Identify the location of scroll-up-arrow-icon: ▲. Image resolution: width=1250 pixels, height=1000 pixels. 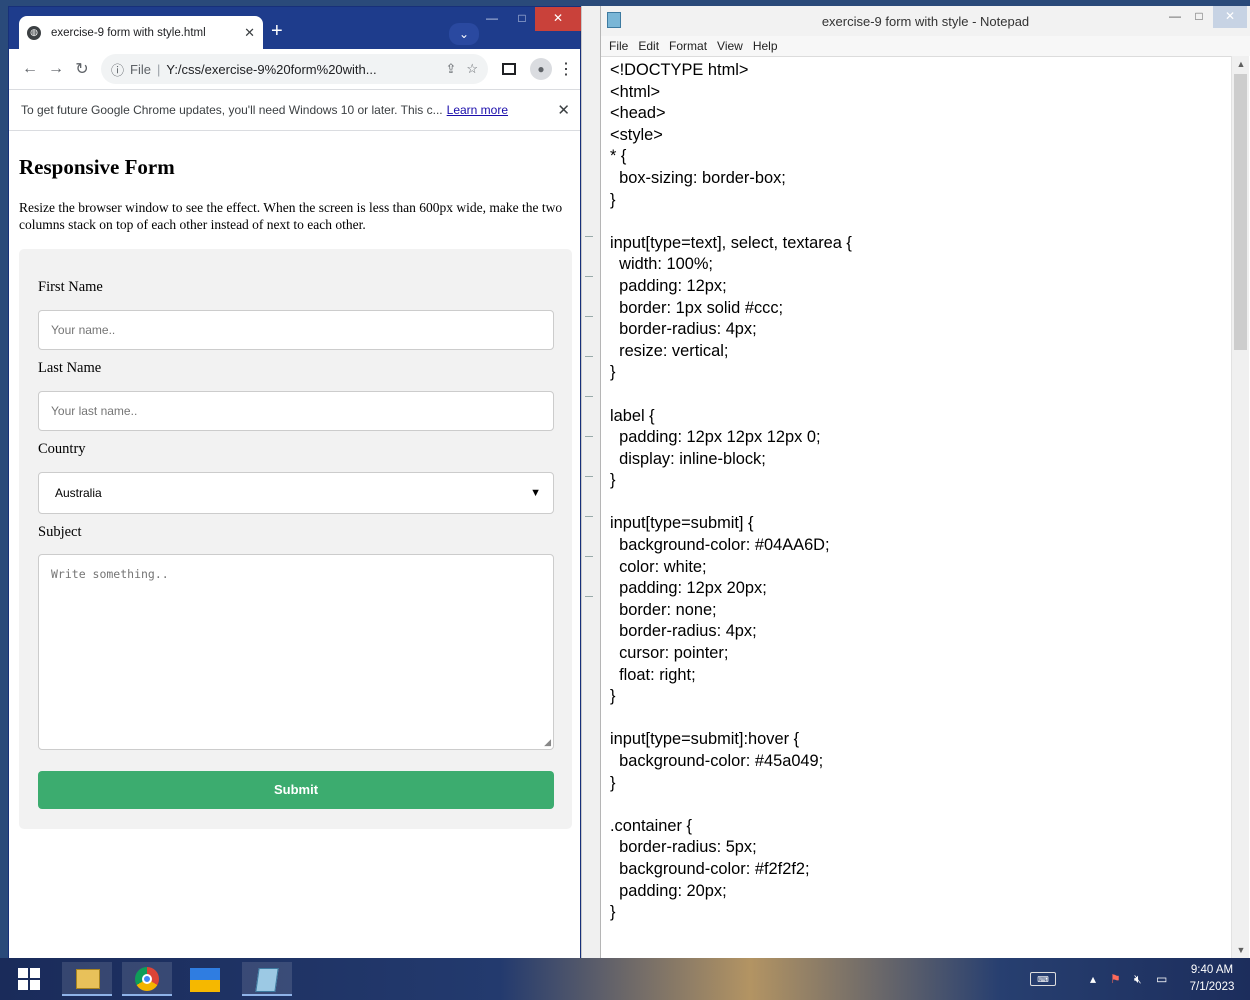
(1241, 64).